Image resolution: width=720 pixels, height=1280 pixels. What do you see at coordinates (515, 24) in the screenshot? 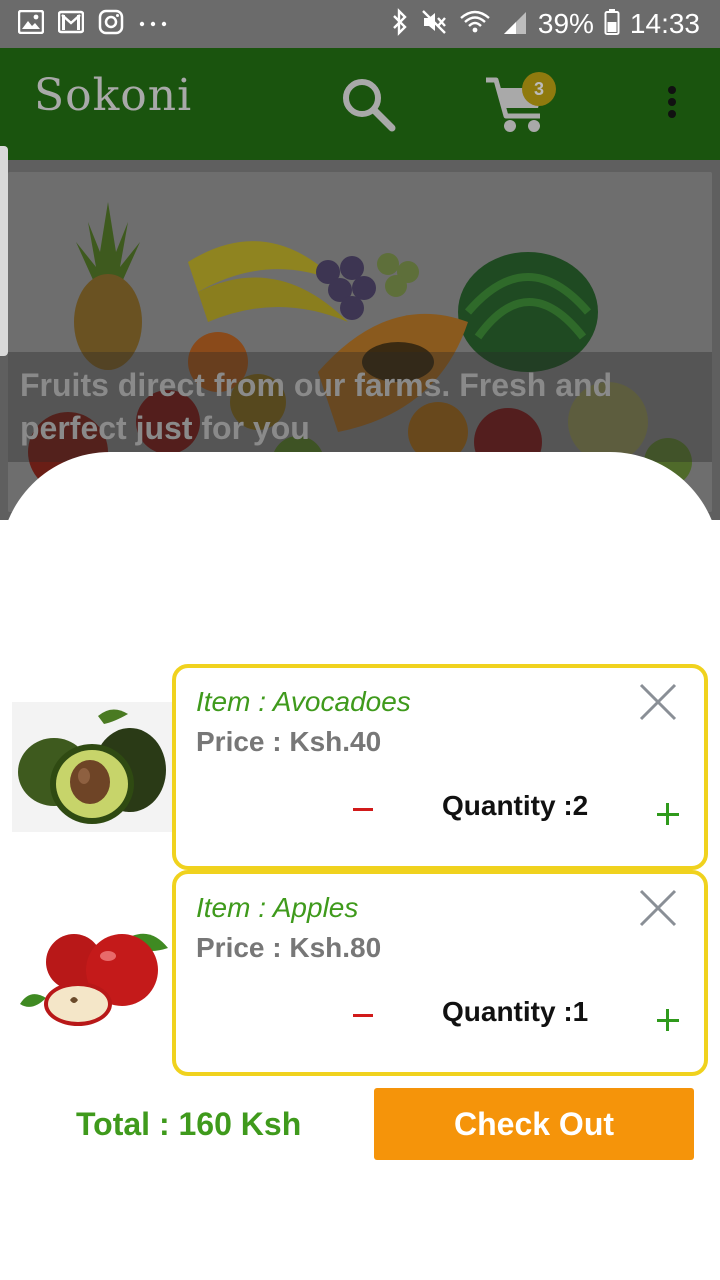
I see `signal-icon` at bounding box center [515, 24].